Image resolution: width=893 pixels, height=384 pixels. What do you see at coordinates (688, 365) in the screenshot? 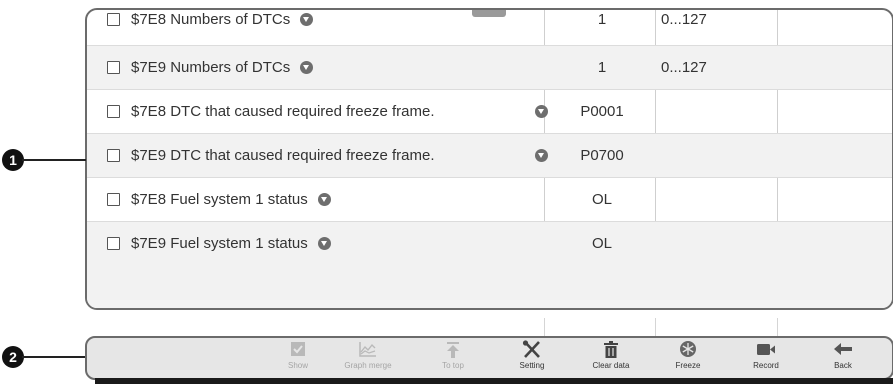
I see `freeze-label: Freeze` at bounding box center [688, 365].